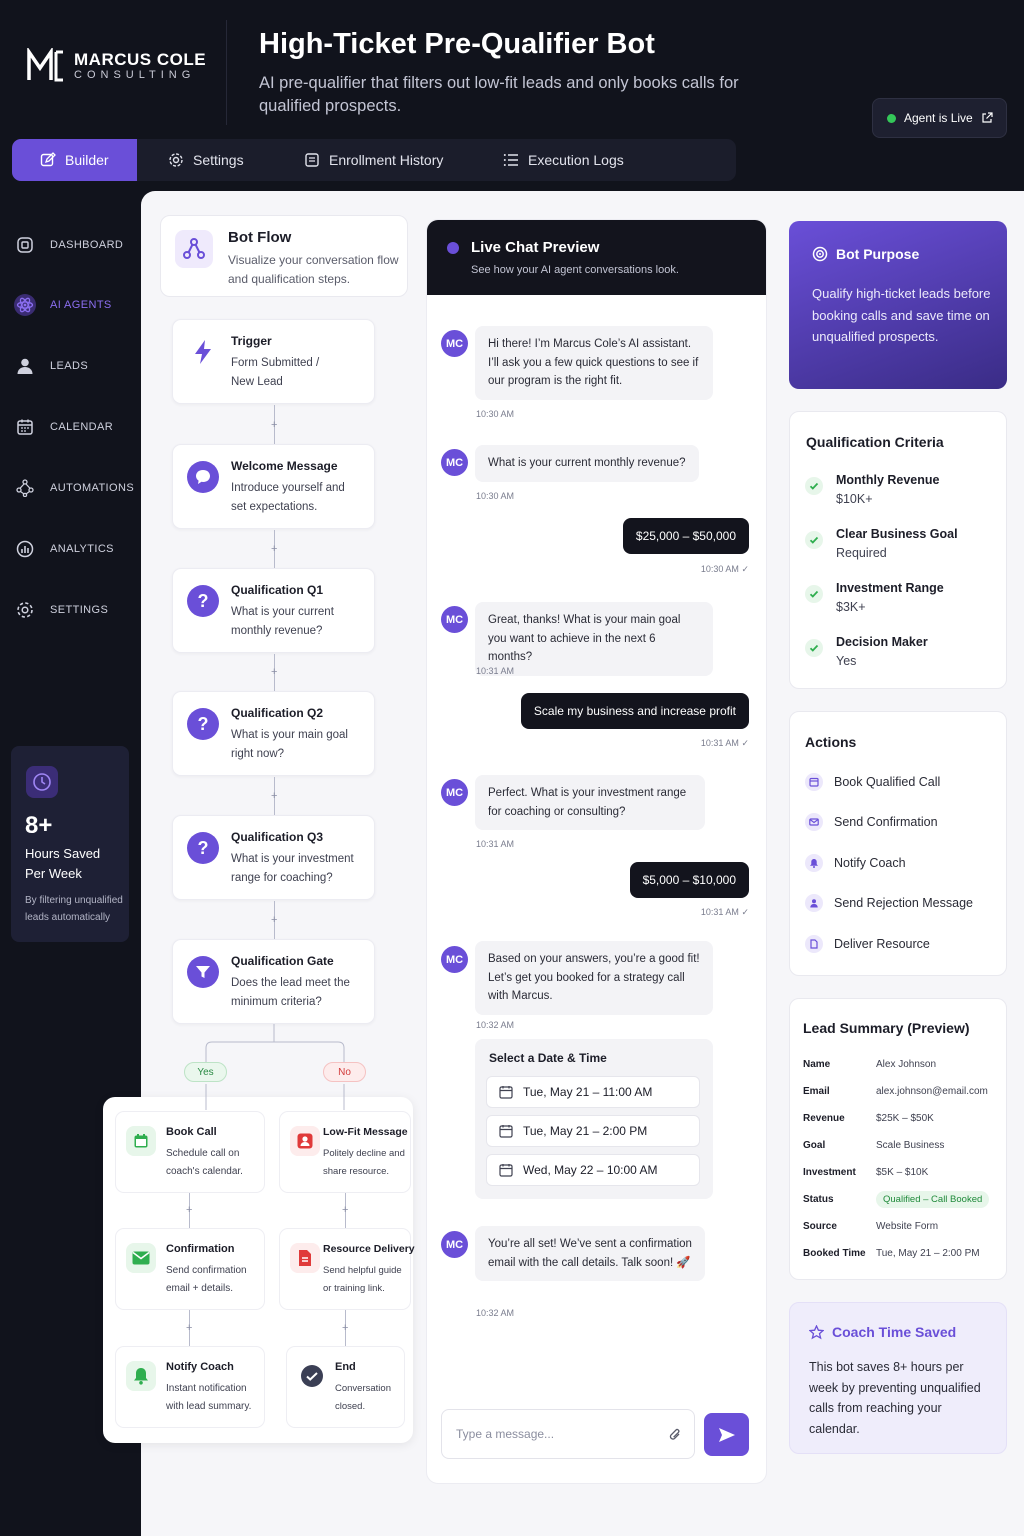 The image size is (1024, 1536). I want to click on brand-name: MARCUS COLE, so click(140, 59).